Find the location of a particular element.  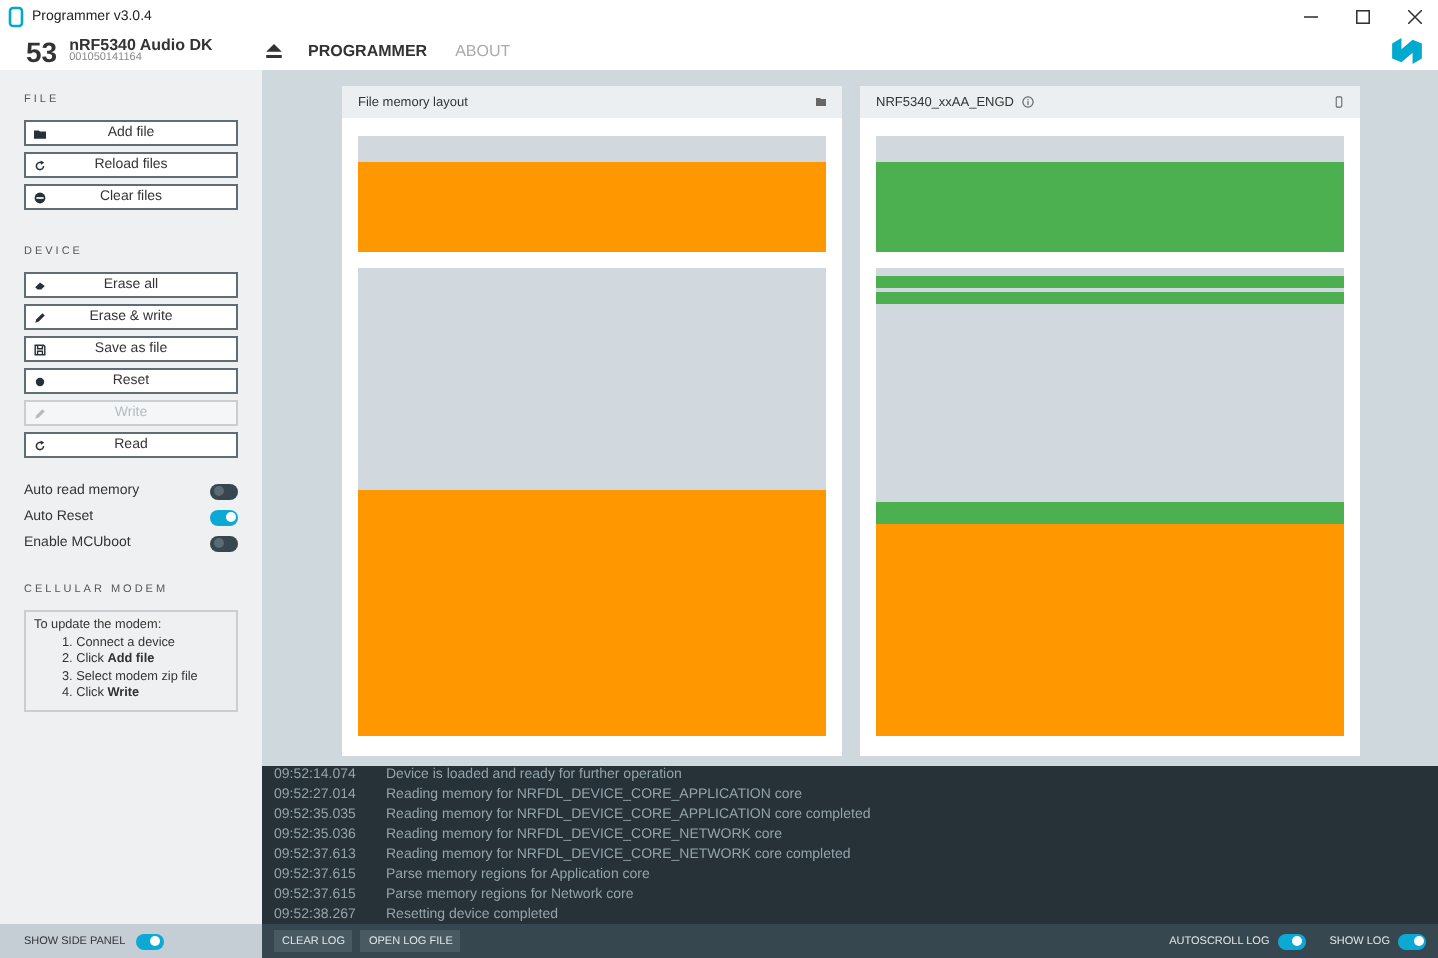

maximize-icon is located at coordinates (1363, 16).